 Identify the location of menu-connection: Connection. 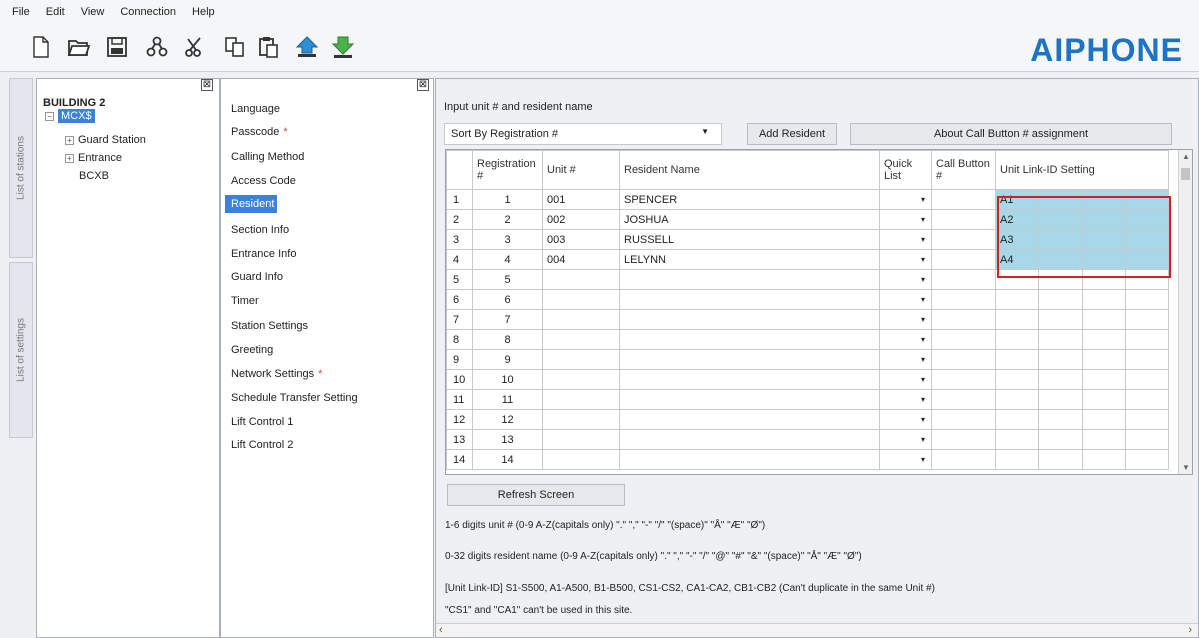
(148, 12).